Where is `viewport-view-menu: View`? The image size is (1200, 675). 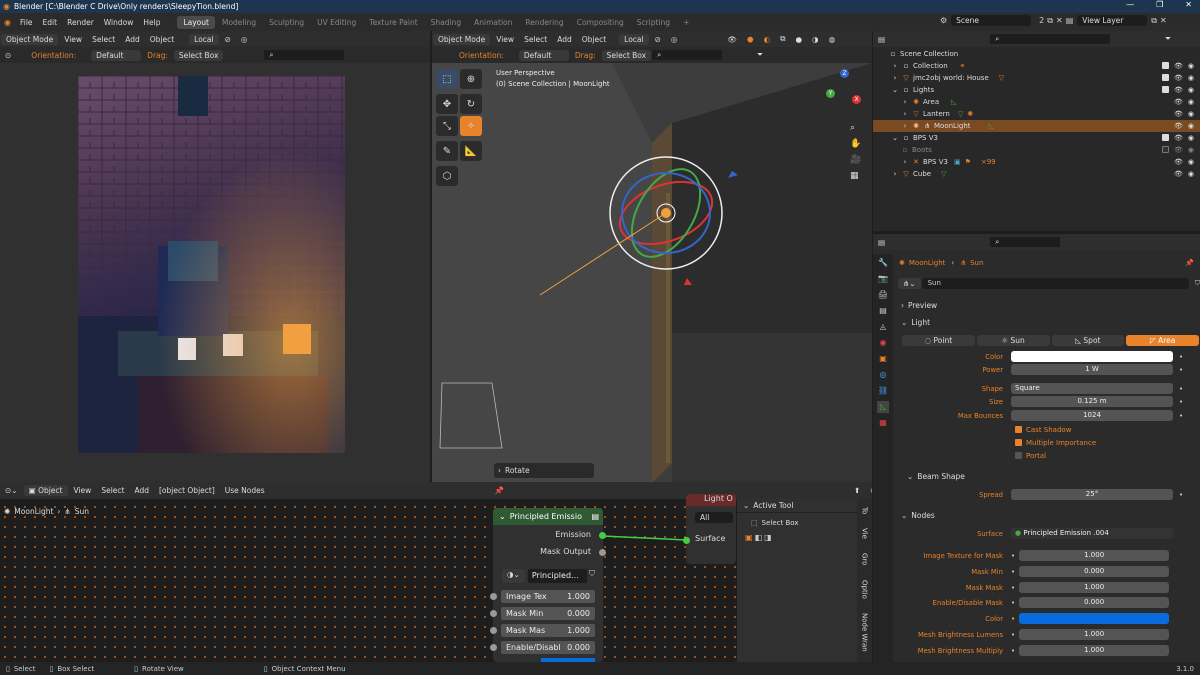
viewport-view-menu: View is located at coordinates (505, 39).